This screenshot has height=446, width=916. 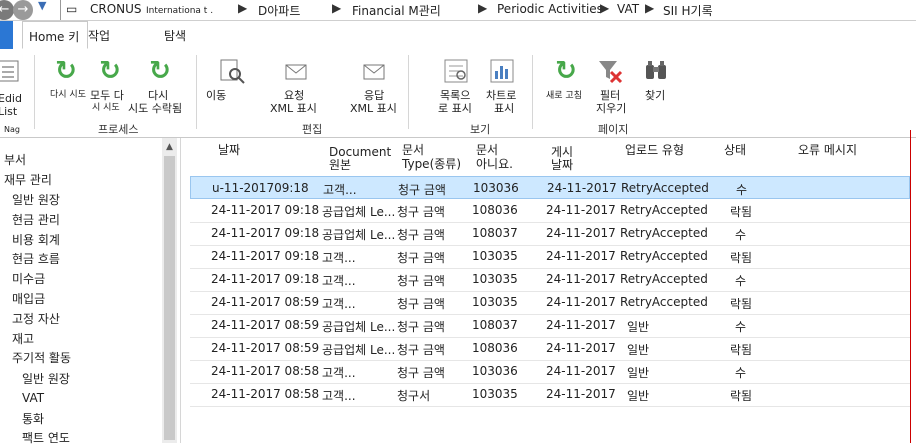 What do you see at coordinates (169, 298) in the screenshot?
I see `scrollbar-thumb` at bounding box center [169, 298].